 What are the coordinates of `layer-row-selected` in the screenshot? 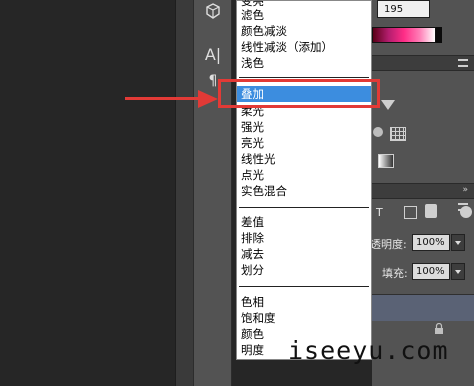 It's located at (423, 307).